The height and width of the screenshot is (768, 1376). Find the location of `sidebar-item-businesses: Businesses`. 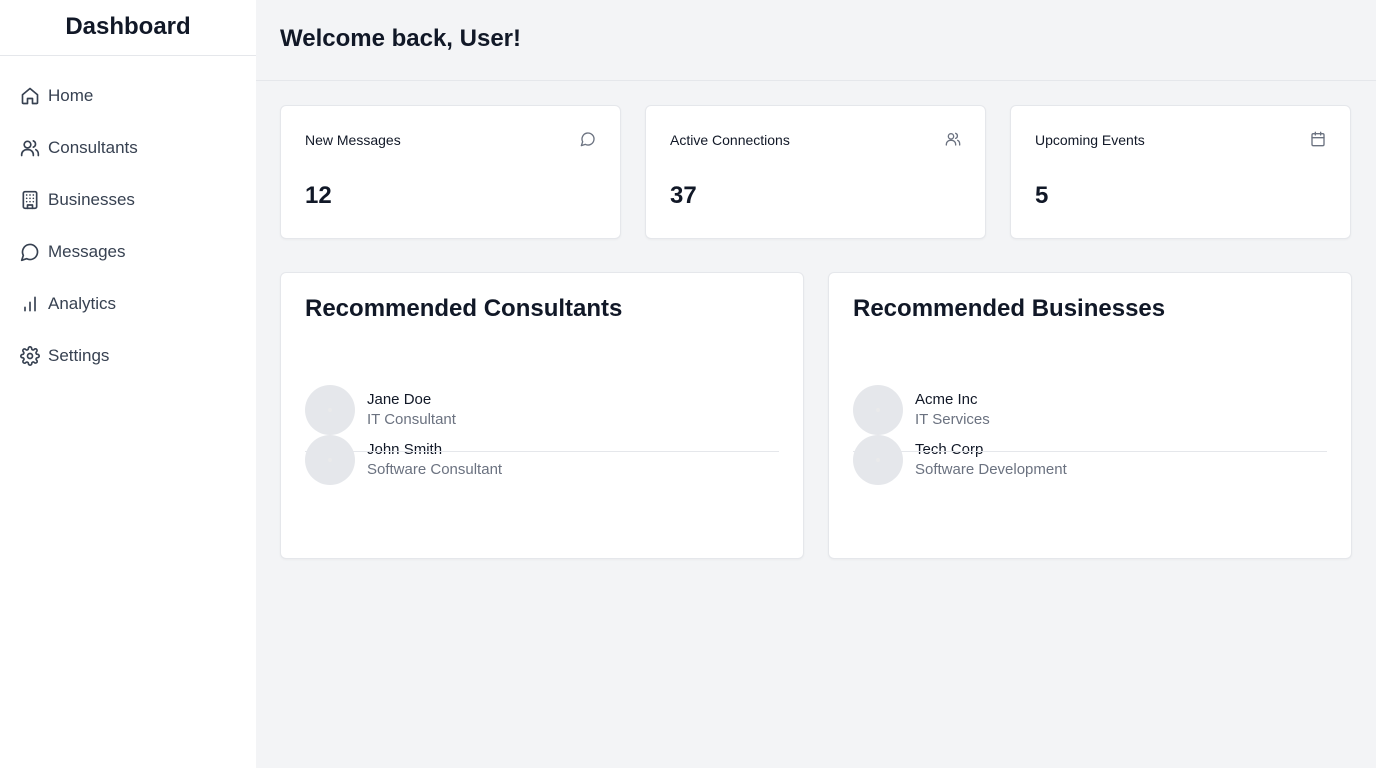

sidebar-item-businesses: Businesses is located at coordinates (128, 200).